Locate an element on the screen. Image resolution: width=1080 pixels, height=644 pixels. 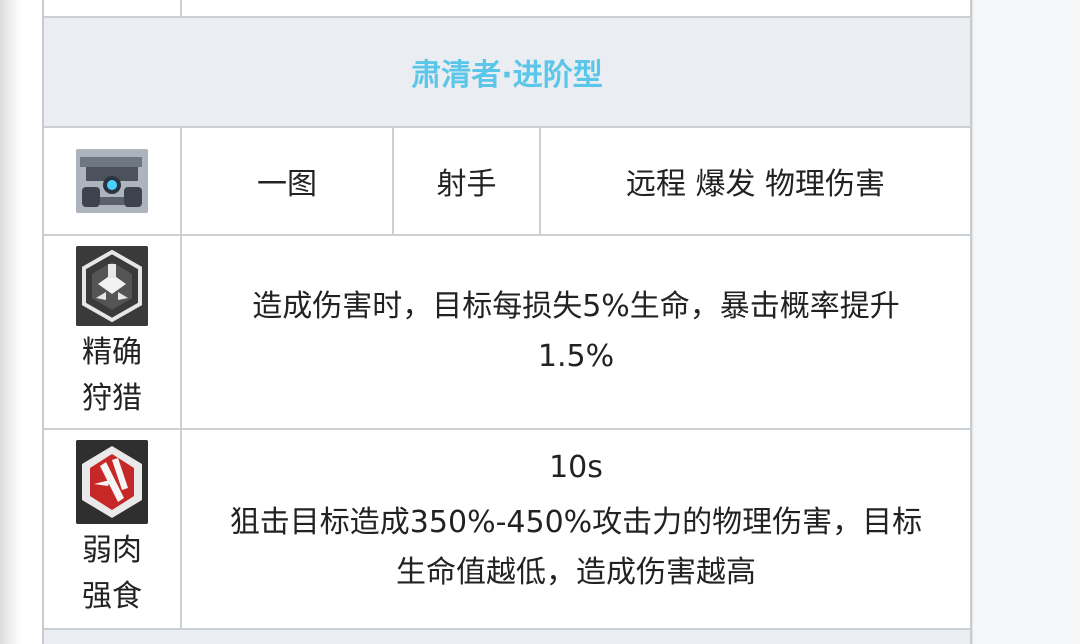
precision-hunt-icon is located at coordinates (112, 286).